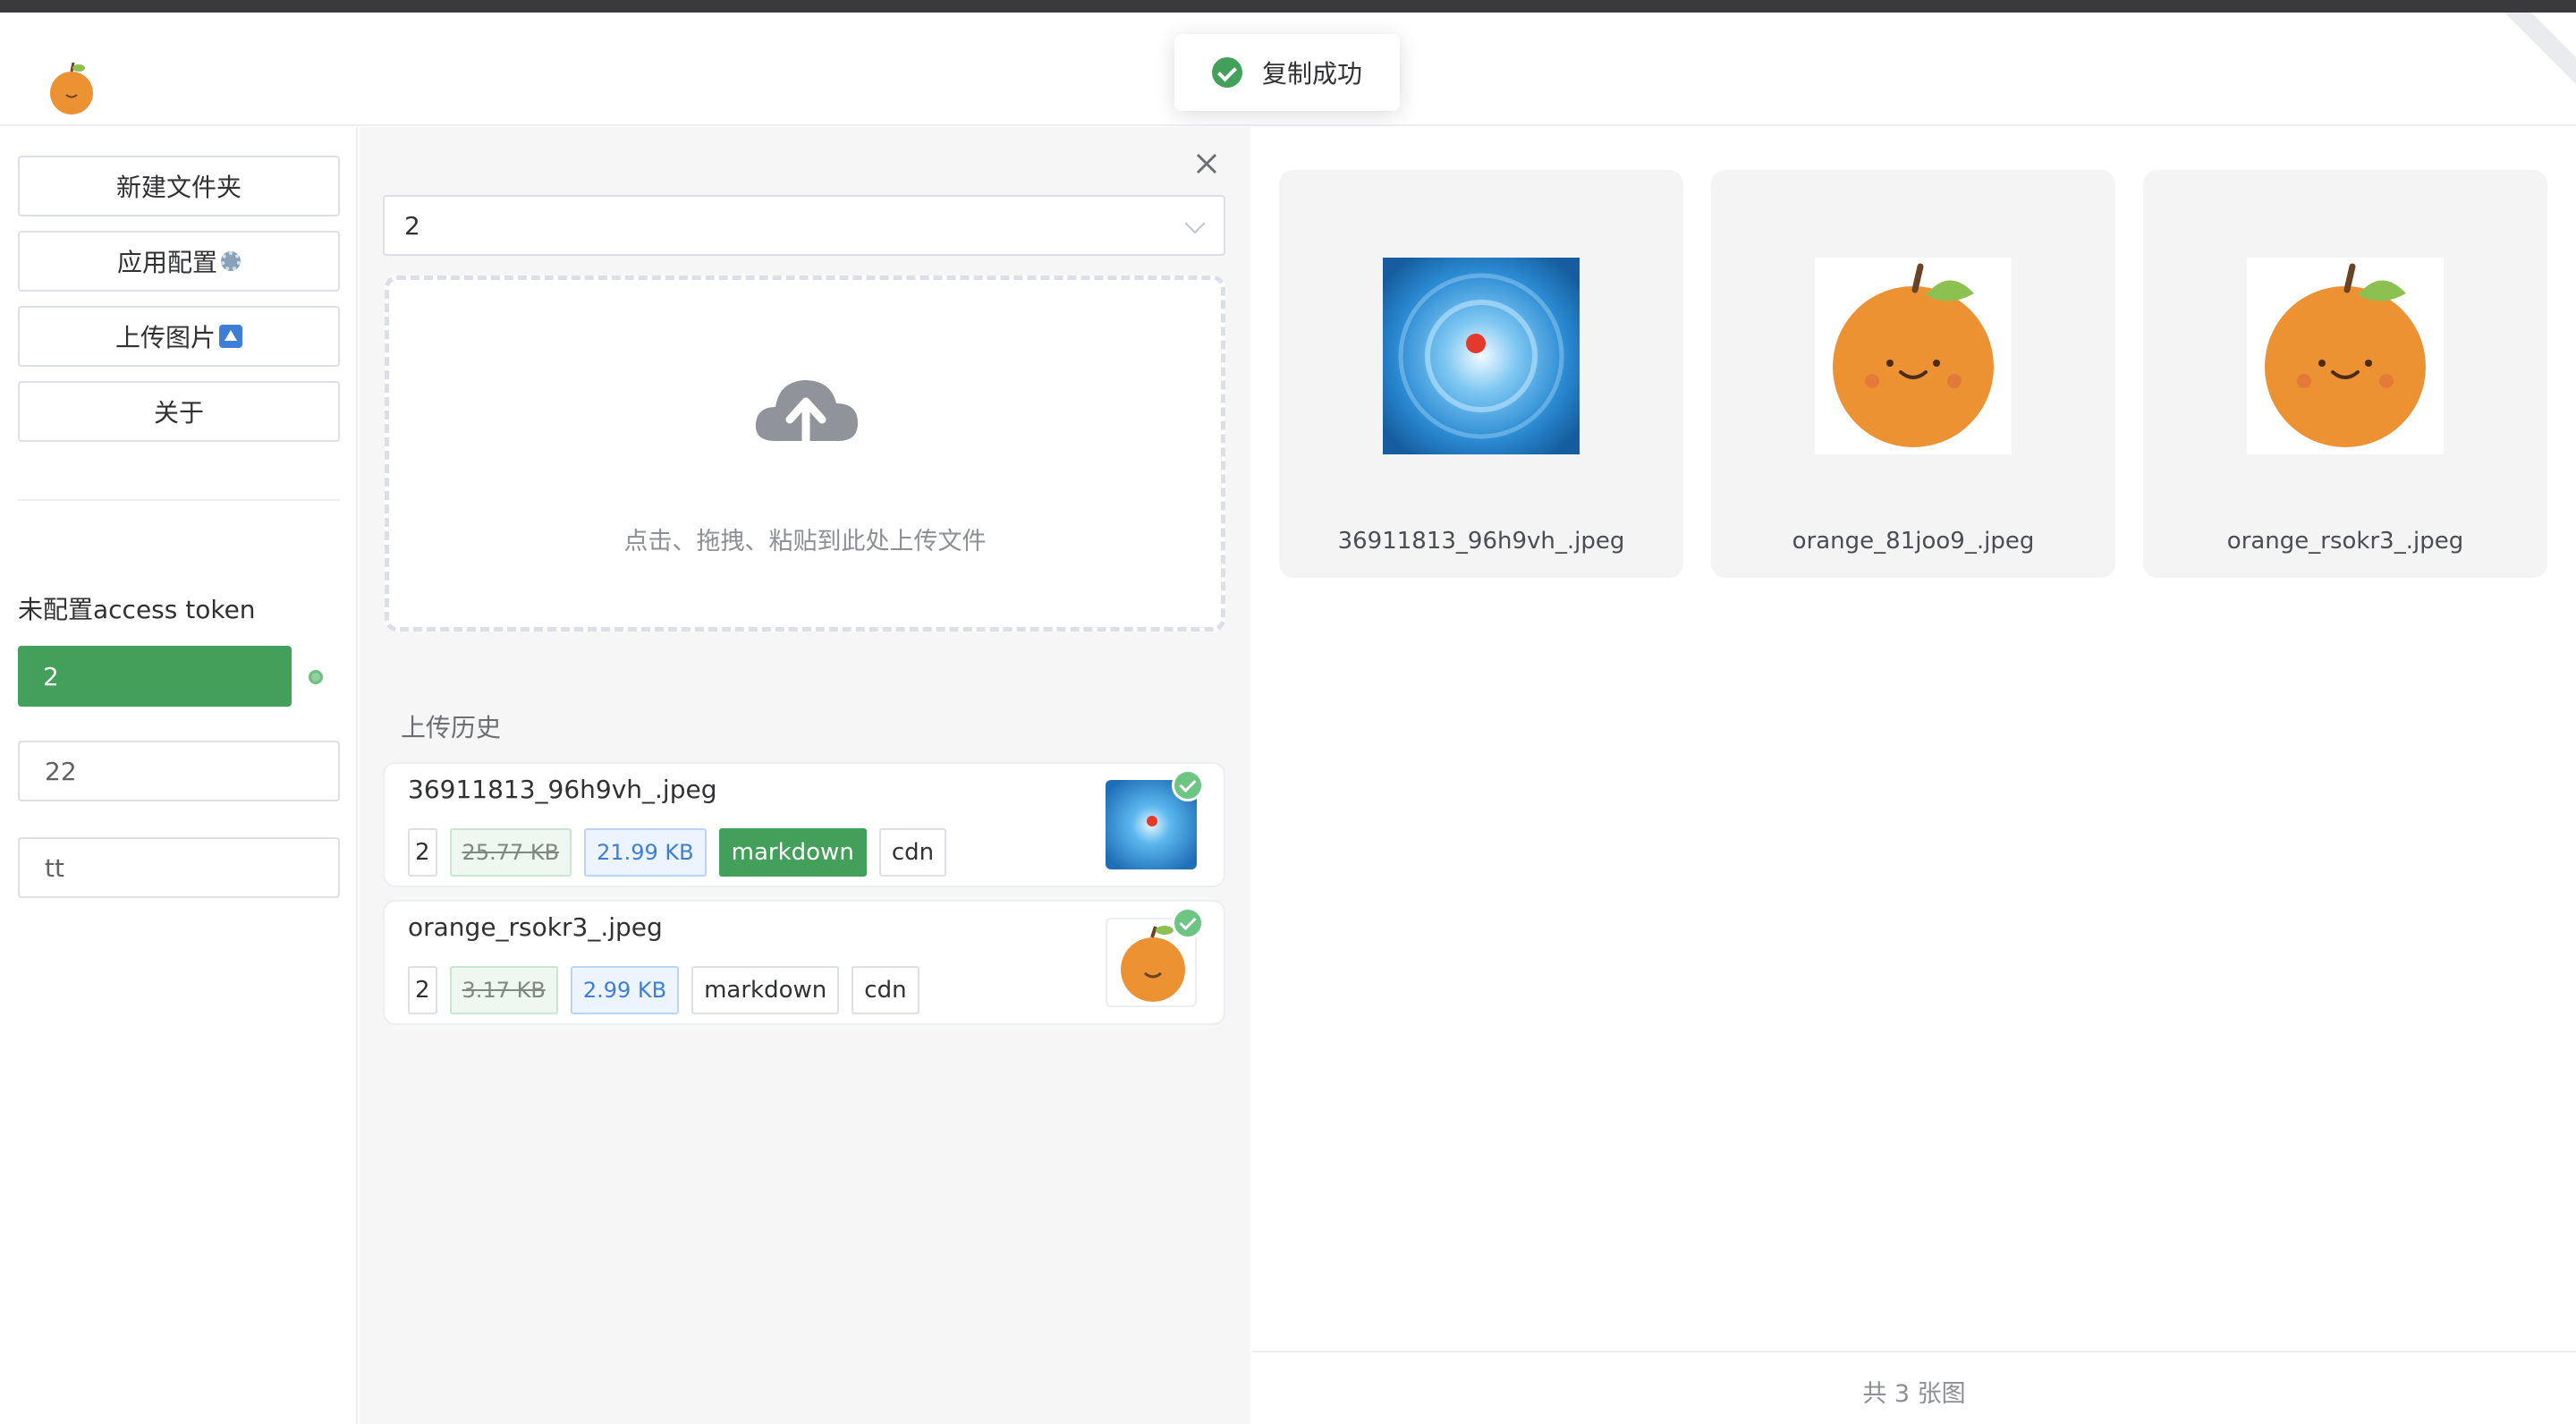 This screenshot has width=2576, height=1424. I want to click on chevron-down-icon, so click(1195, 223).